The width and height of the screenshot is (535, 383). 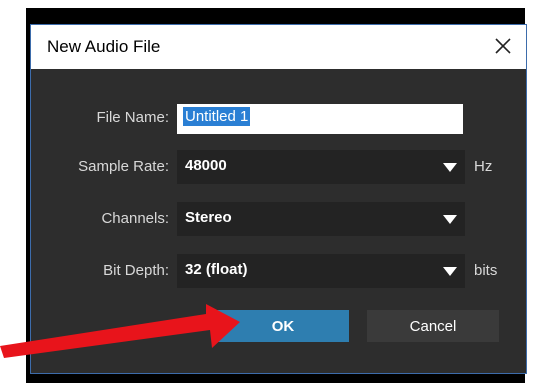 I want to click on sample-rate-label: Sample Rate:, so click(x=123, y=166).